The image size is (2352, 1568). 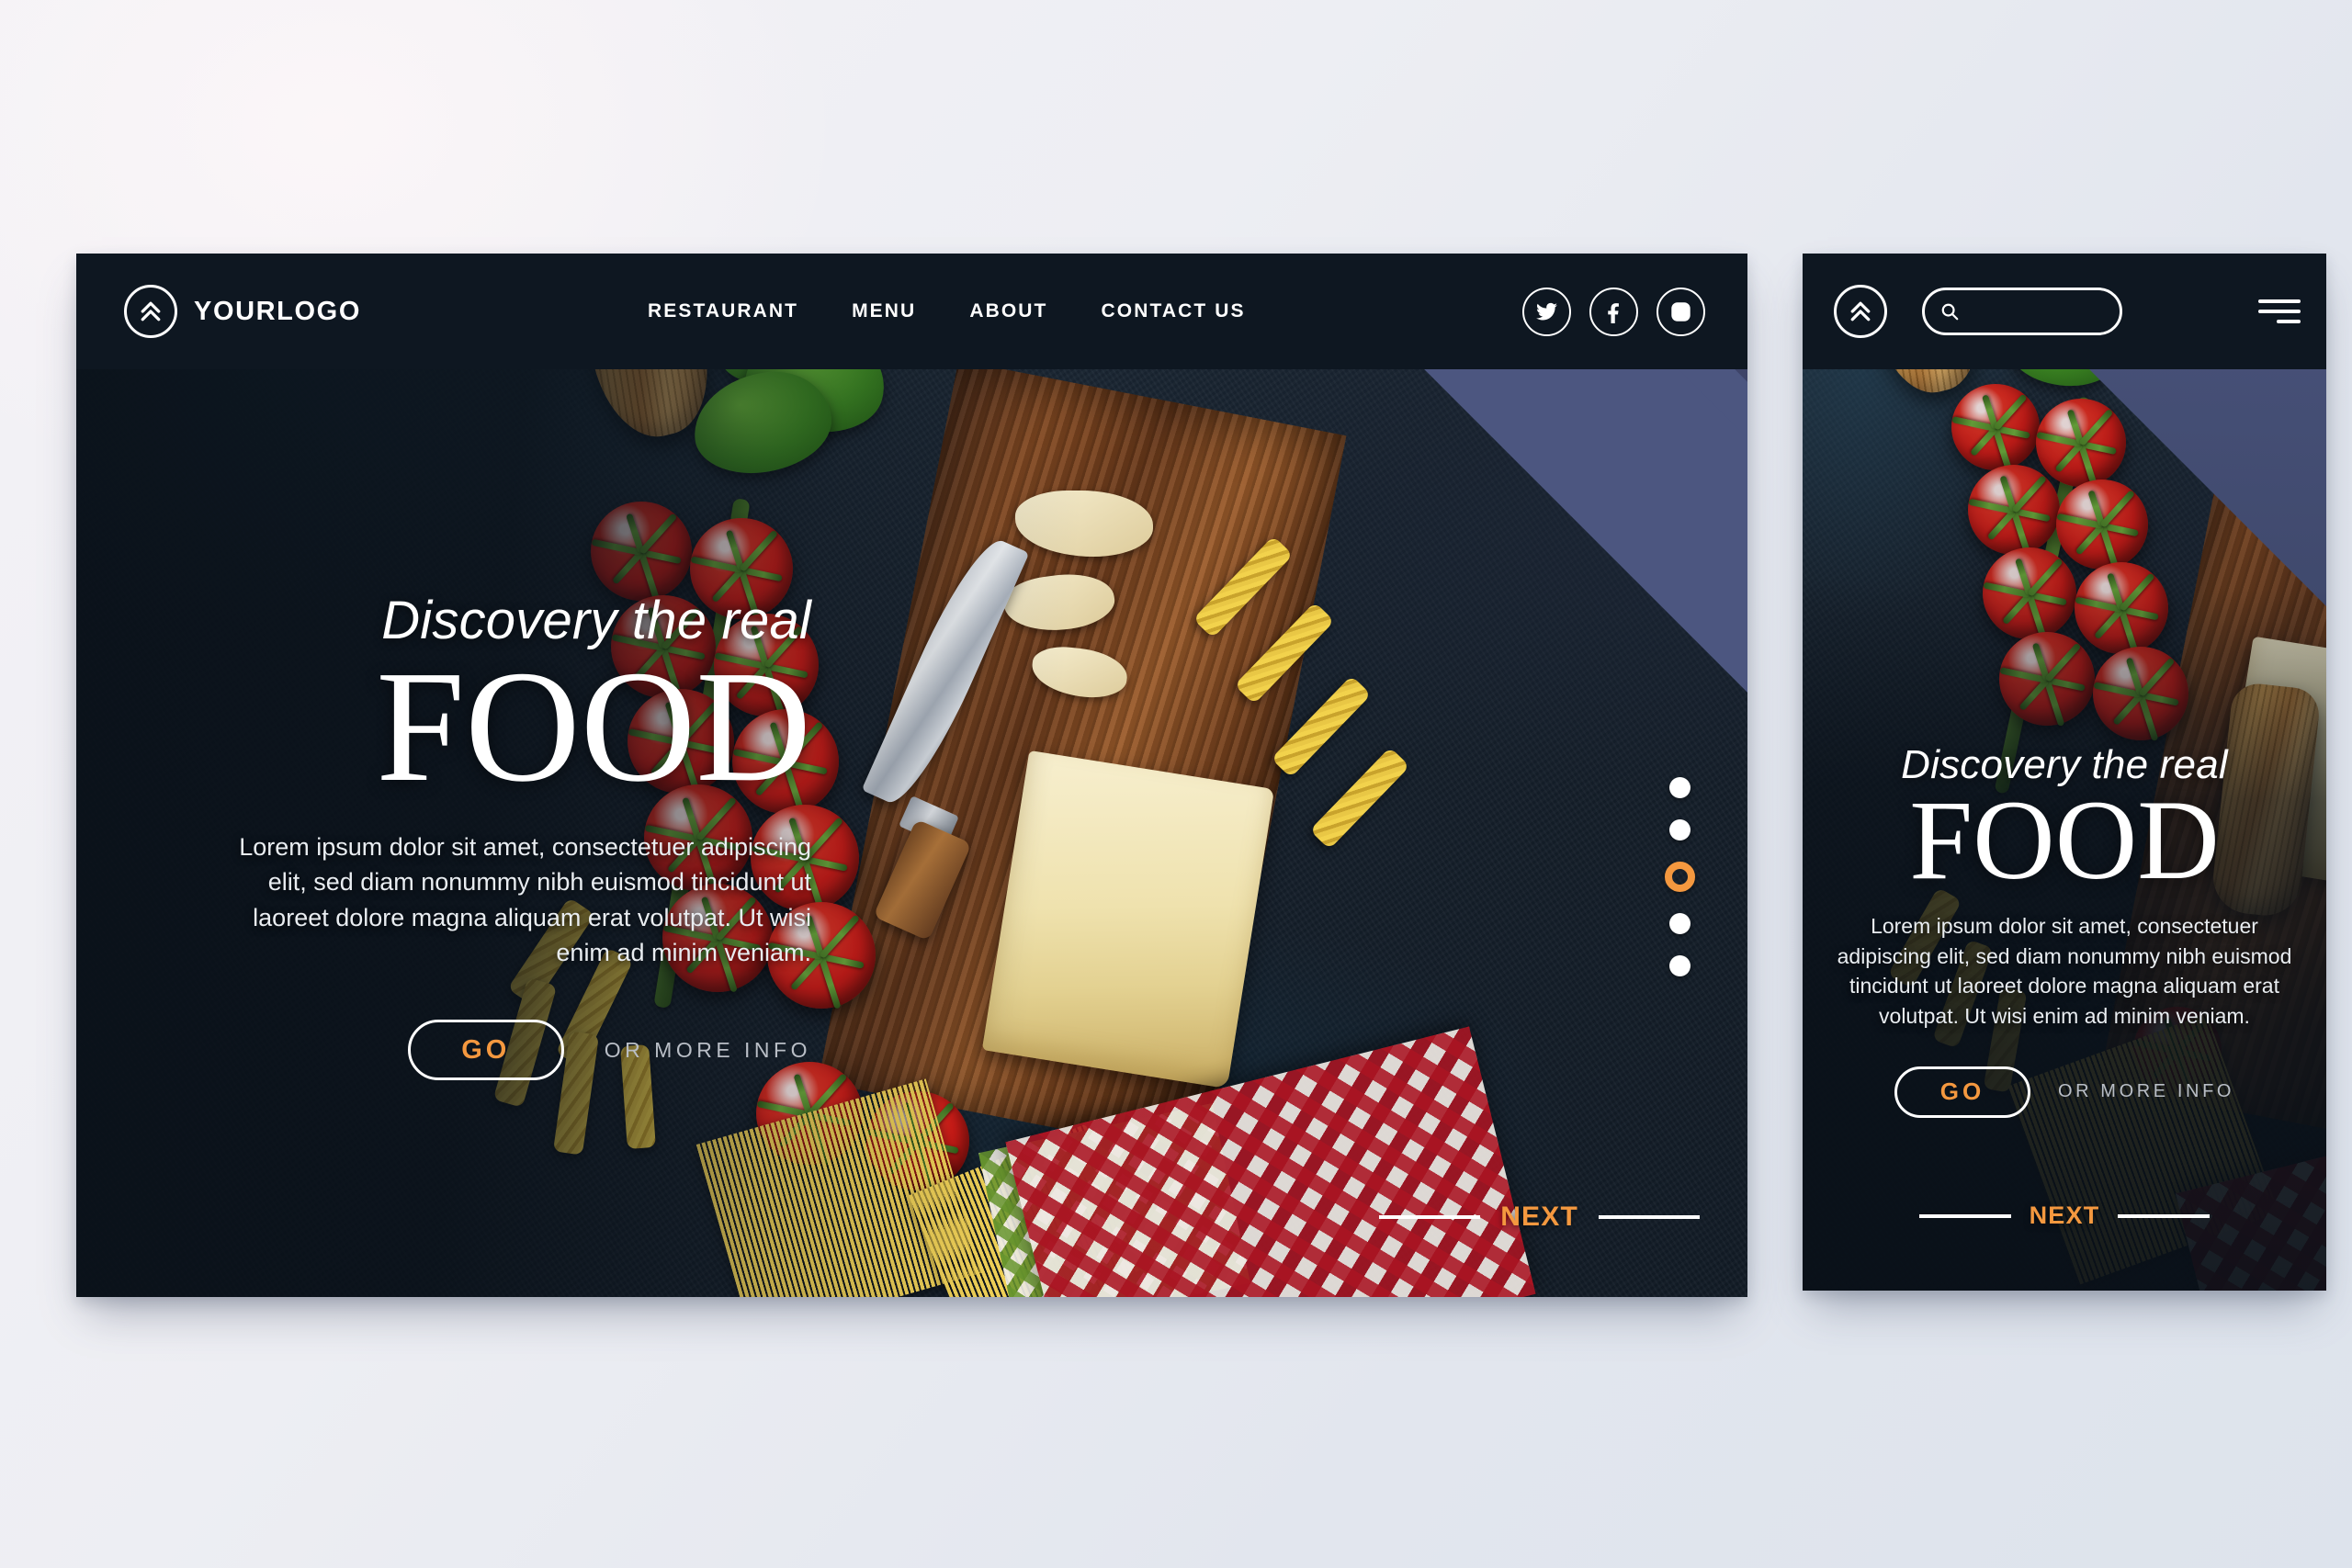 What do you see at coordinates (2164, 1215) in the screenshot?
I see `mobile-next-rule-right` at bounding box center [2164, 1215].